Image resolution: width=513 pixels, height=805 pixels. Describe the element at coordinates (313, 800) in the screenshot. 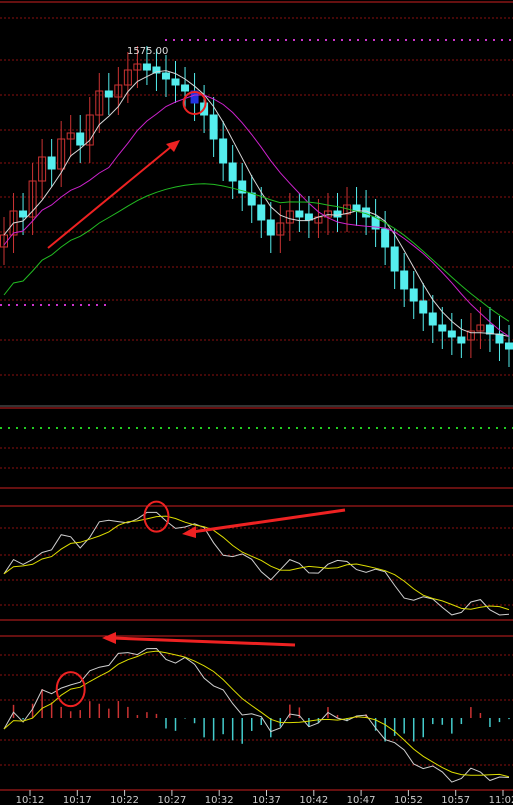

I see `time-label: 10:42` at that location.